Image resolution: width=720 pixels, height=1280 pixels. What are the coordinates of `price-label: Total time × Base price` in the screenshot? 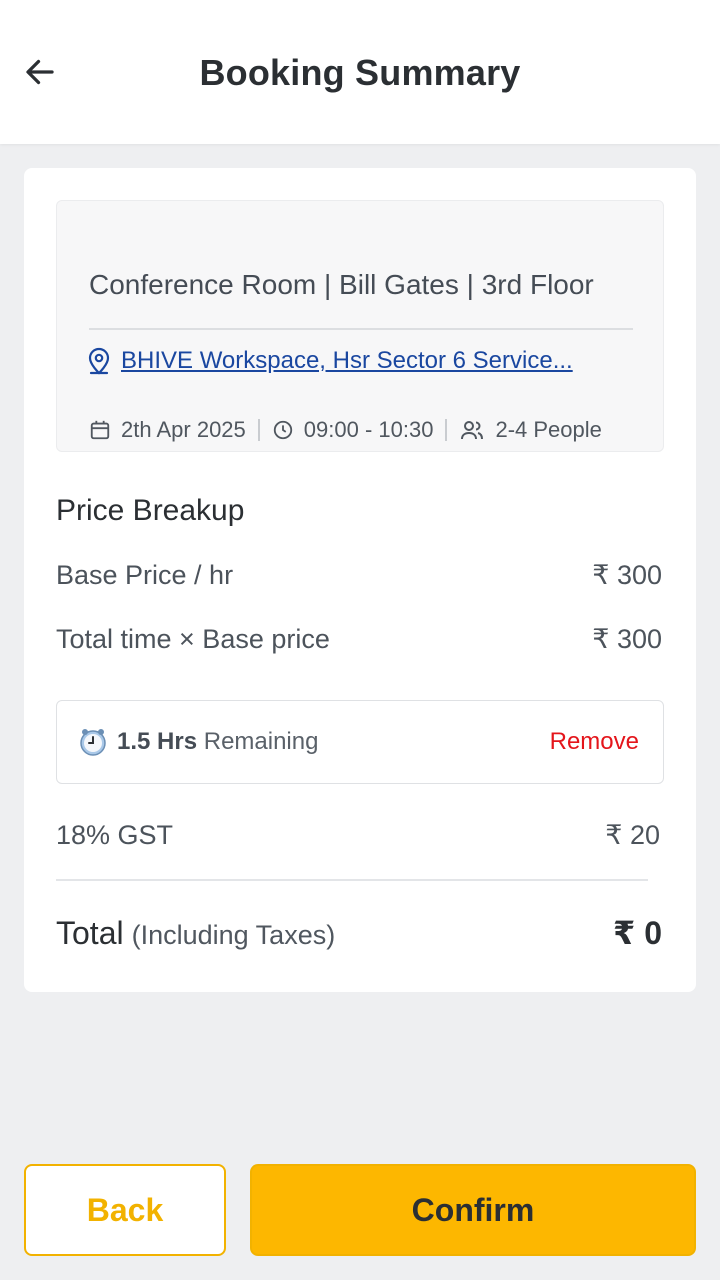 It's located at (193, 639).